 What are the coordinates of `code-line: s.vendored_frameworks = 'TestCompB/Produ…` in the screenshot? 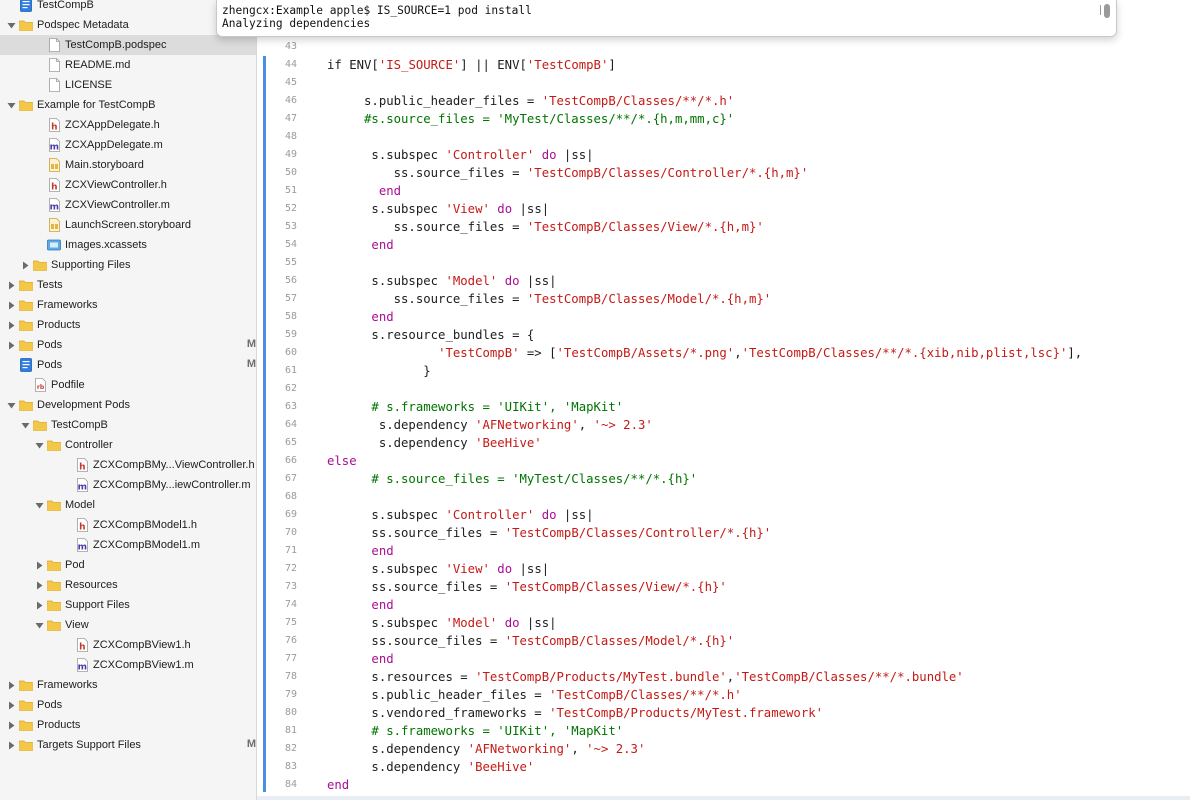 It's located at (575, 713).